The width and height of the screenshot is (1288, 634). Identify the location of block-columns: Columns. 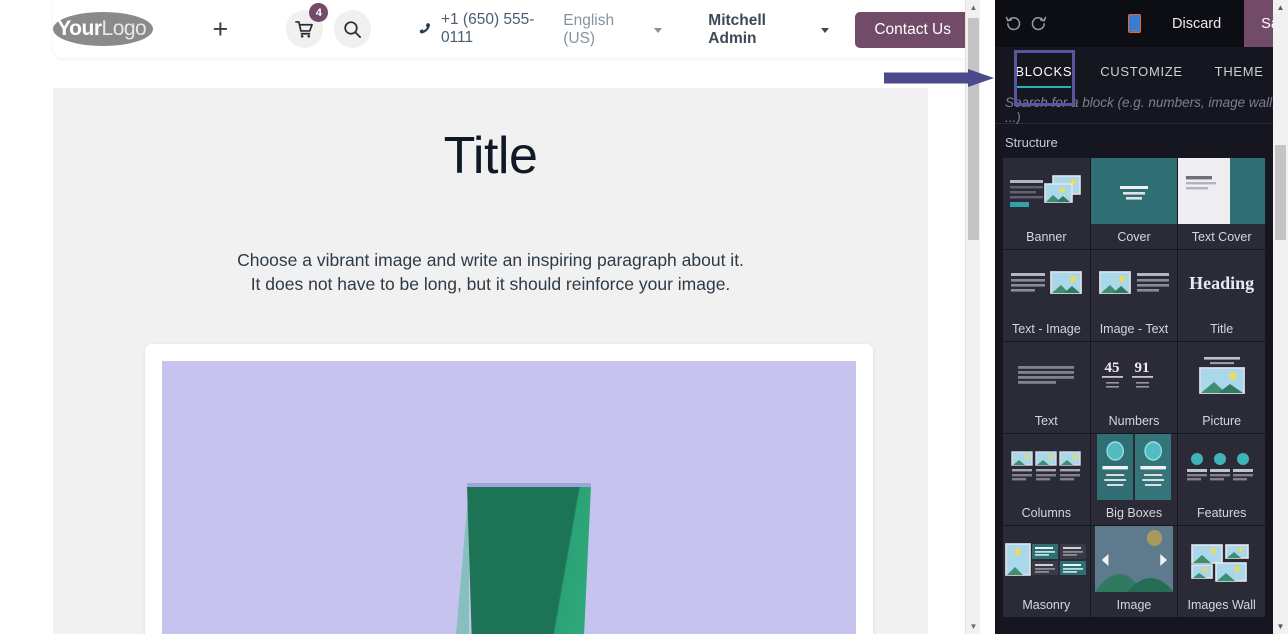
(1046, 479).